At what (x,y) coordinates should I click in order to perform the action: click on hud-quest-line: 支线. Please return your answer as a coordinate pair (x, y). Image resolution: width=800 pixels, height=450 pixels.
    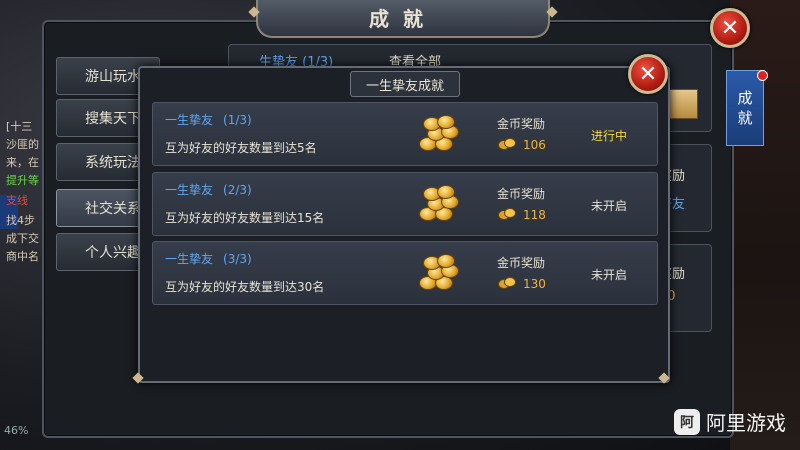
    Looking at the image, I should click on (17, 200).